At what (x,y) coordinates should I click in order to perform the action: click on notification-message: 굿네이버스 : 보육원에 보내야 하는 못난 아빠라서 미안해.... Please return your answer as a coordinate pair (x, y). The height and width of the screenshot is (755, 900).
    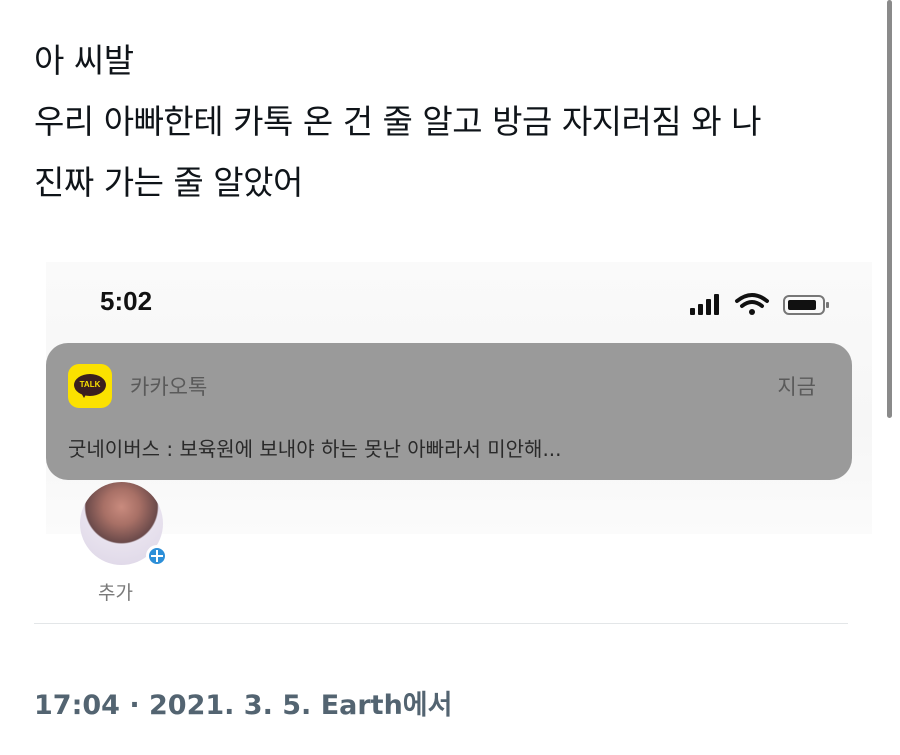
    Looking at the image, I should click on (315, 449).